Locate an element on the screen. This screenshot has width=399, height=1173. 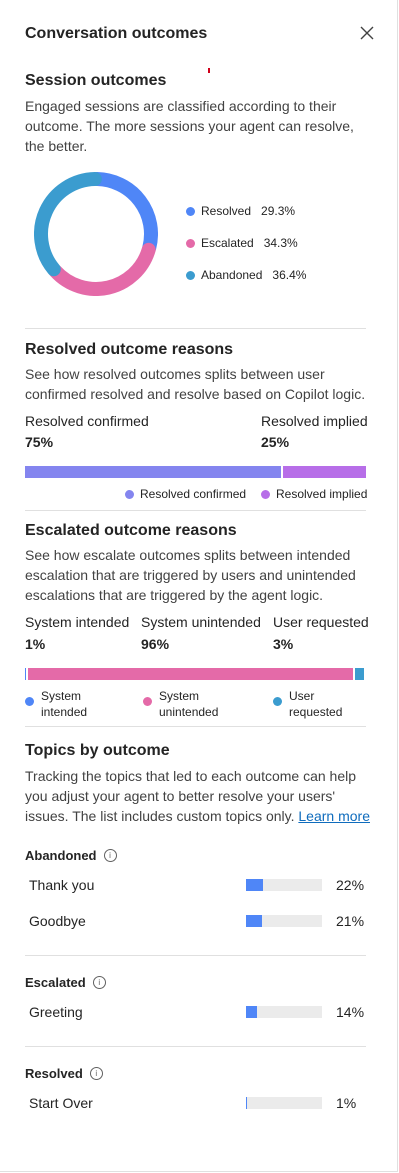
system-unintended-segment is located at coordinates (190, 674).